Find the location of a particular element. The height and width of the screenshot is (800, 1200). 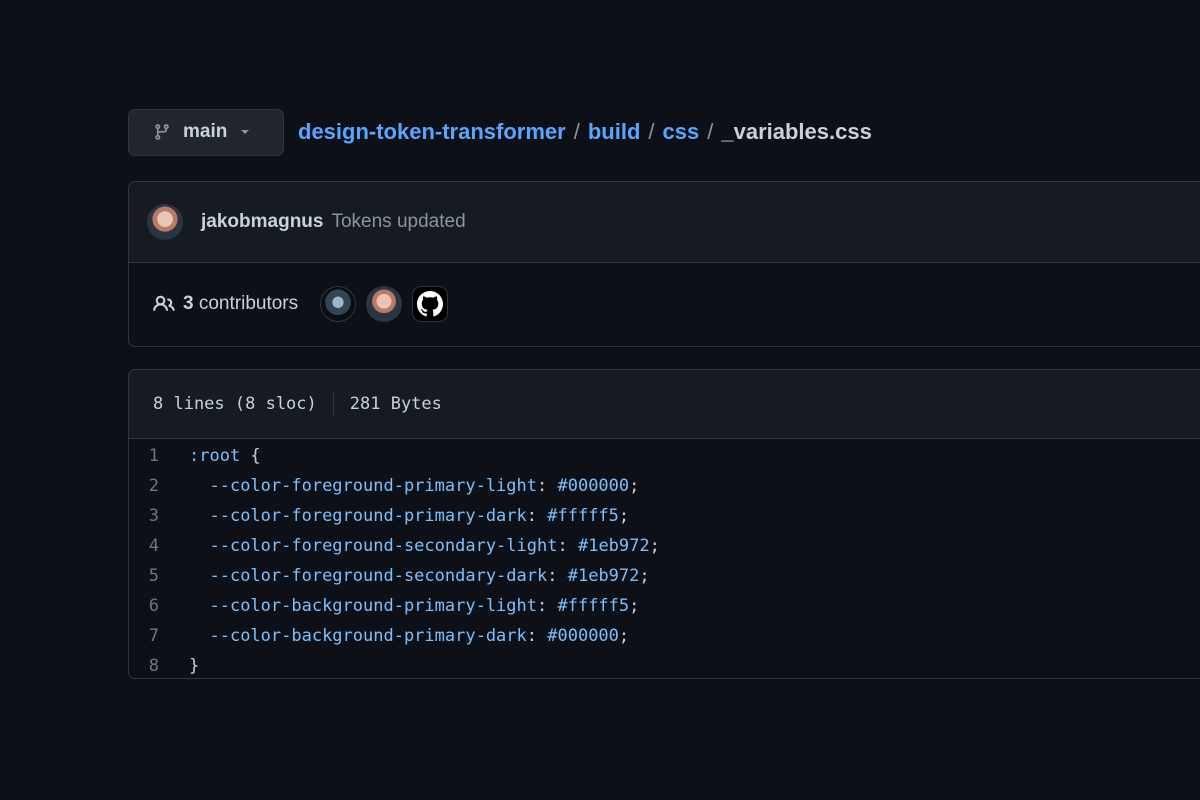

line-number: 4 is located at coordinates (159, 546).